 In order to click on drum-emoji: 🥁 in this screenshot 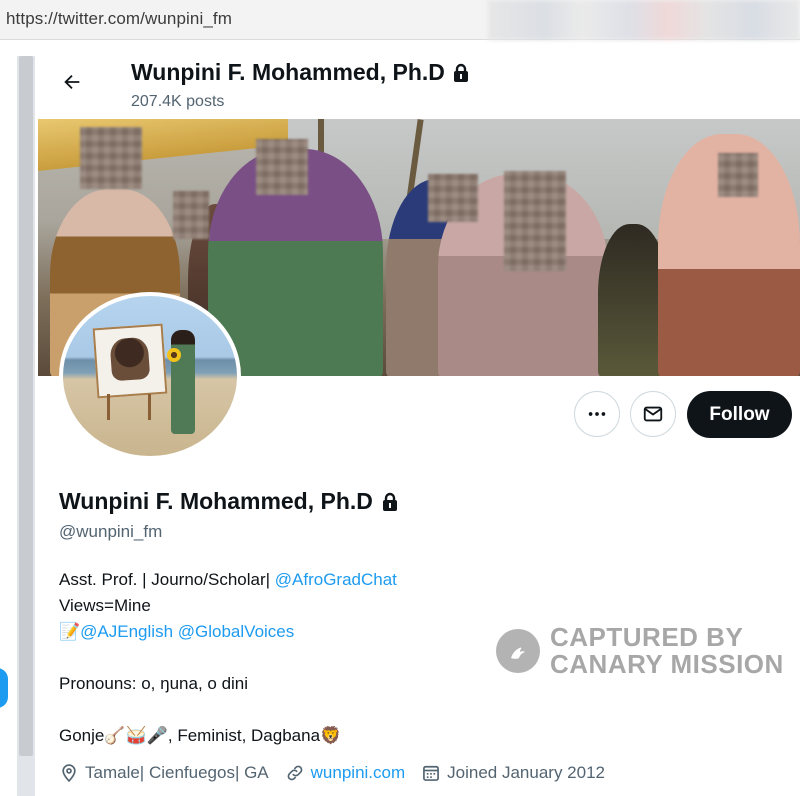, I will do `click(136, 736)`.